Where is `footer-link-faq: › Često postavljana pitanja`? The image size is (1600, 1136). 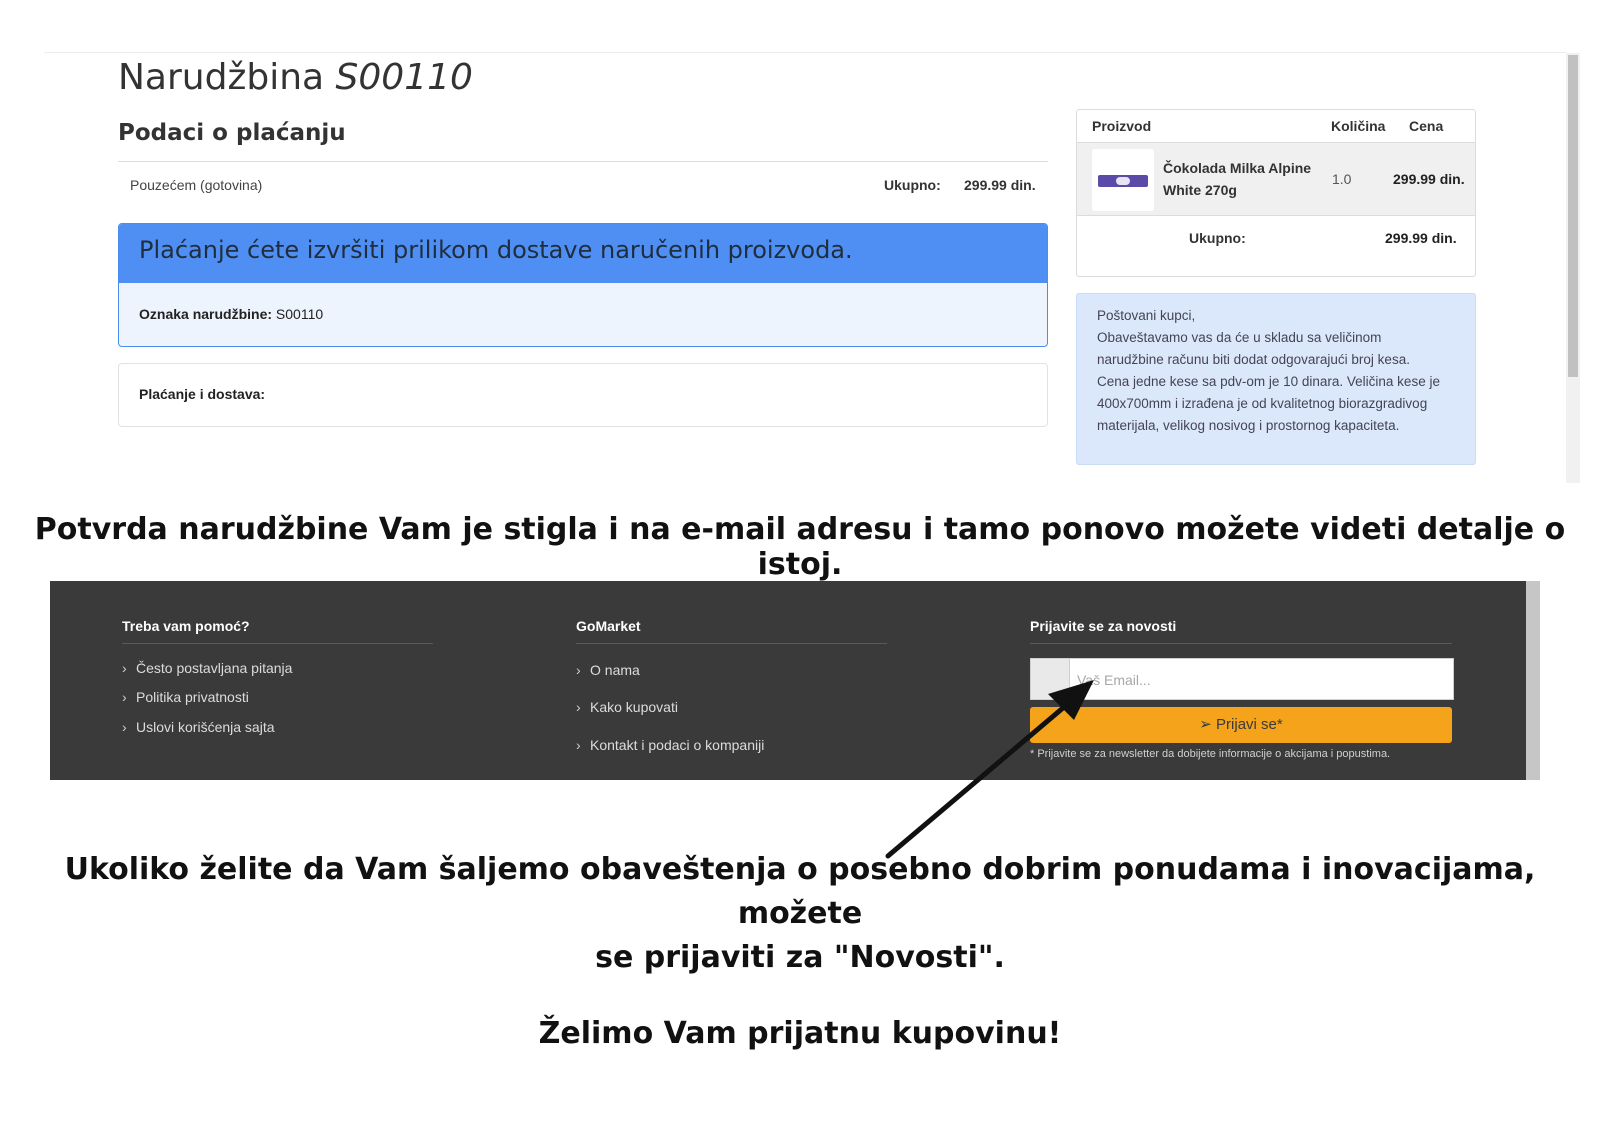 footer-link-faq: › Često postavljana pitanja is located at coordinates (207, 668).